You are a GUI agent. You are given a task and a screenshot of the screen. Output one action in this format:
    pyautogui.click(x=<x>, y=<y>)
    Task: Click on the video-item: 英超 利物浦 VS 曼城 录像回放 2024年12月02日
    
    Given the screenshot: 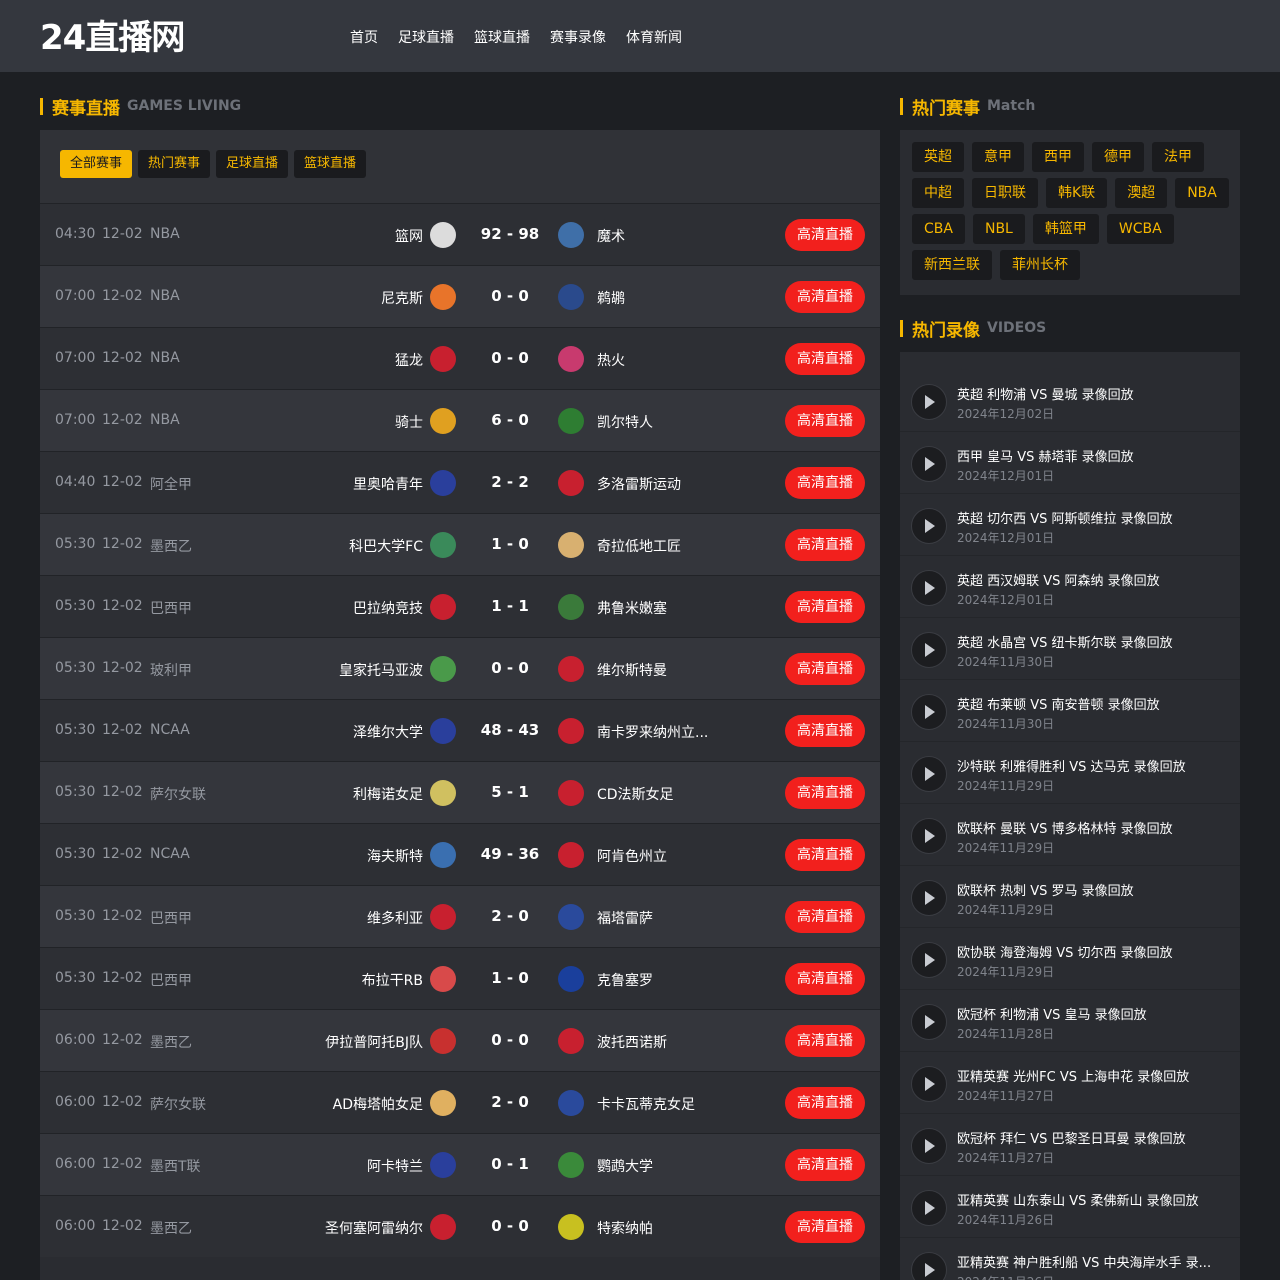 What is the action you would take?
    pyautogui.click(x=1070, y=401)
    